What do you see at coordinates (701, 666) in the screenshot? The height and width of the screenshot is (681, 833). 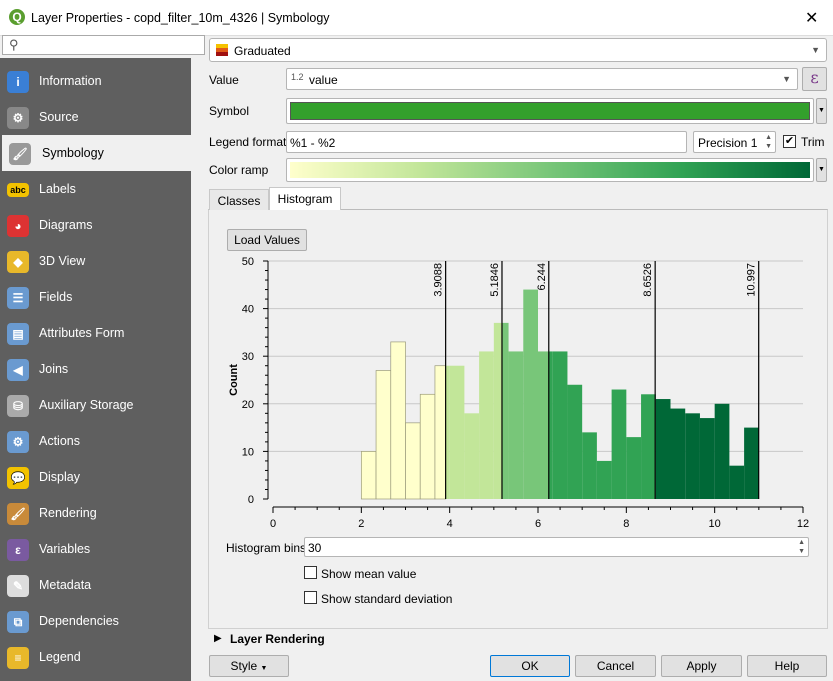 I see `apply-button: Apply` at bounding box center [701, 666].